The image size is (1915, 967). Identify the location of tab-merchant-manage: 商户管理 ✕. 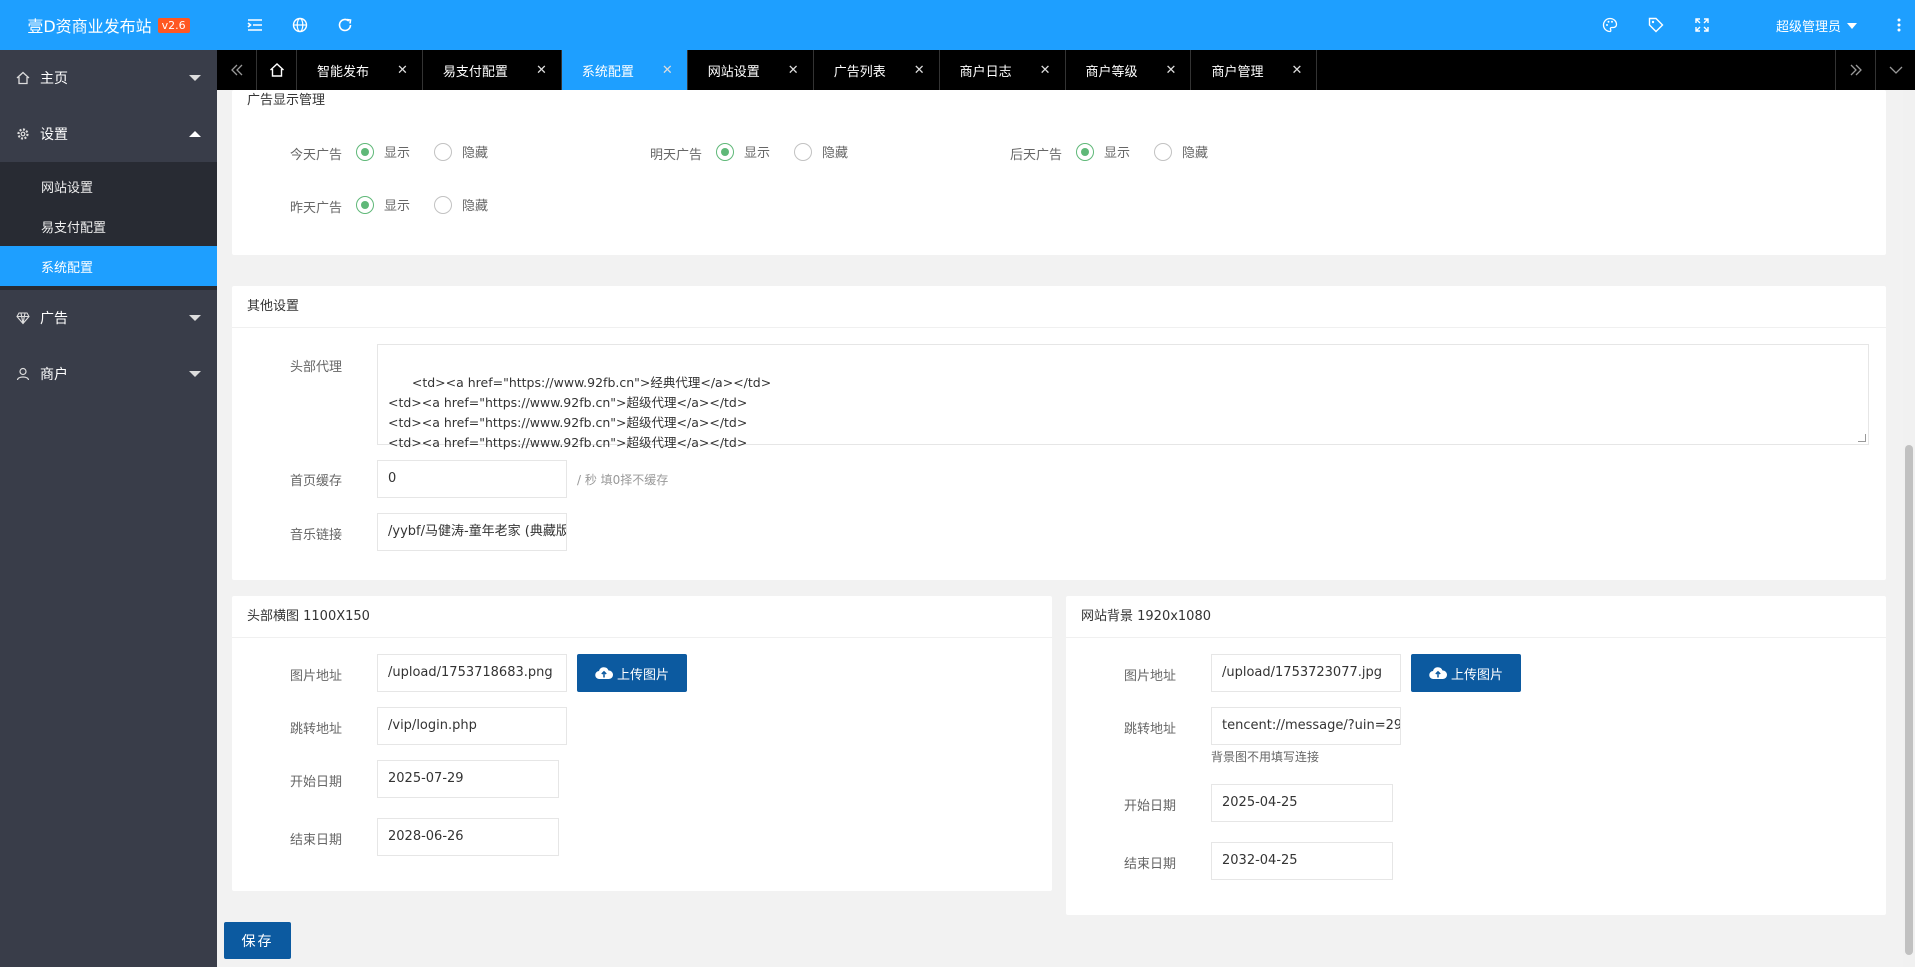
(1254, 70).